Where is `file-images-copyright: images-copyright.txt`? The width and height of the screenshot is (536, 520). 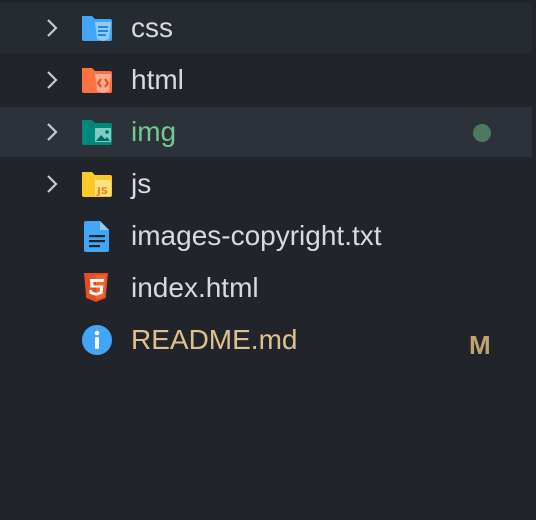 file-images-copyright: images-copyright.txt is located at coordinates (266, 236).